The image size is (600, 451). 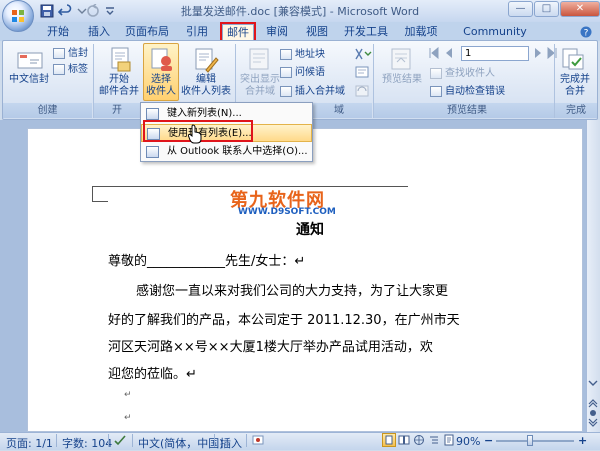 I want to click on full-screen-reading-icon, so click(x=404, y=440).